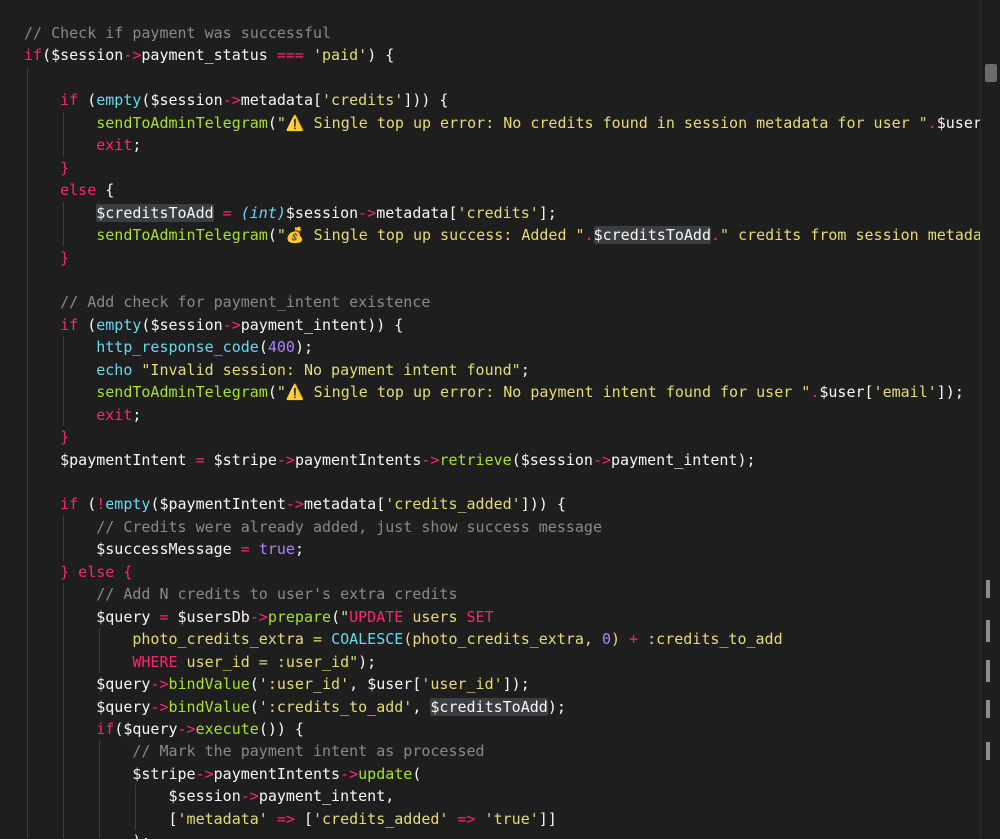  Describe the element at coordinates (177, 33) in the screenshot. I see `code-line: // Check if payment was successful` at that location.